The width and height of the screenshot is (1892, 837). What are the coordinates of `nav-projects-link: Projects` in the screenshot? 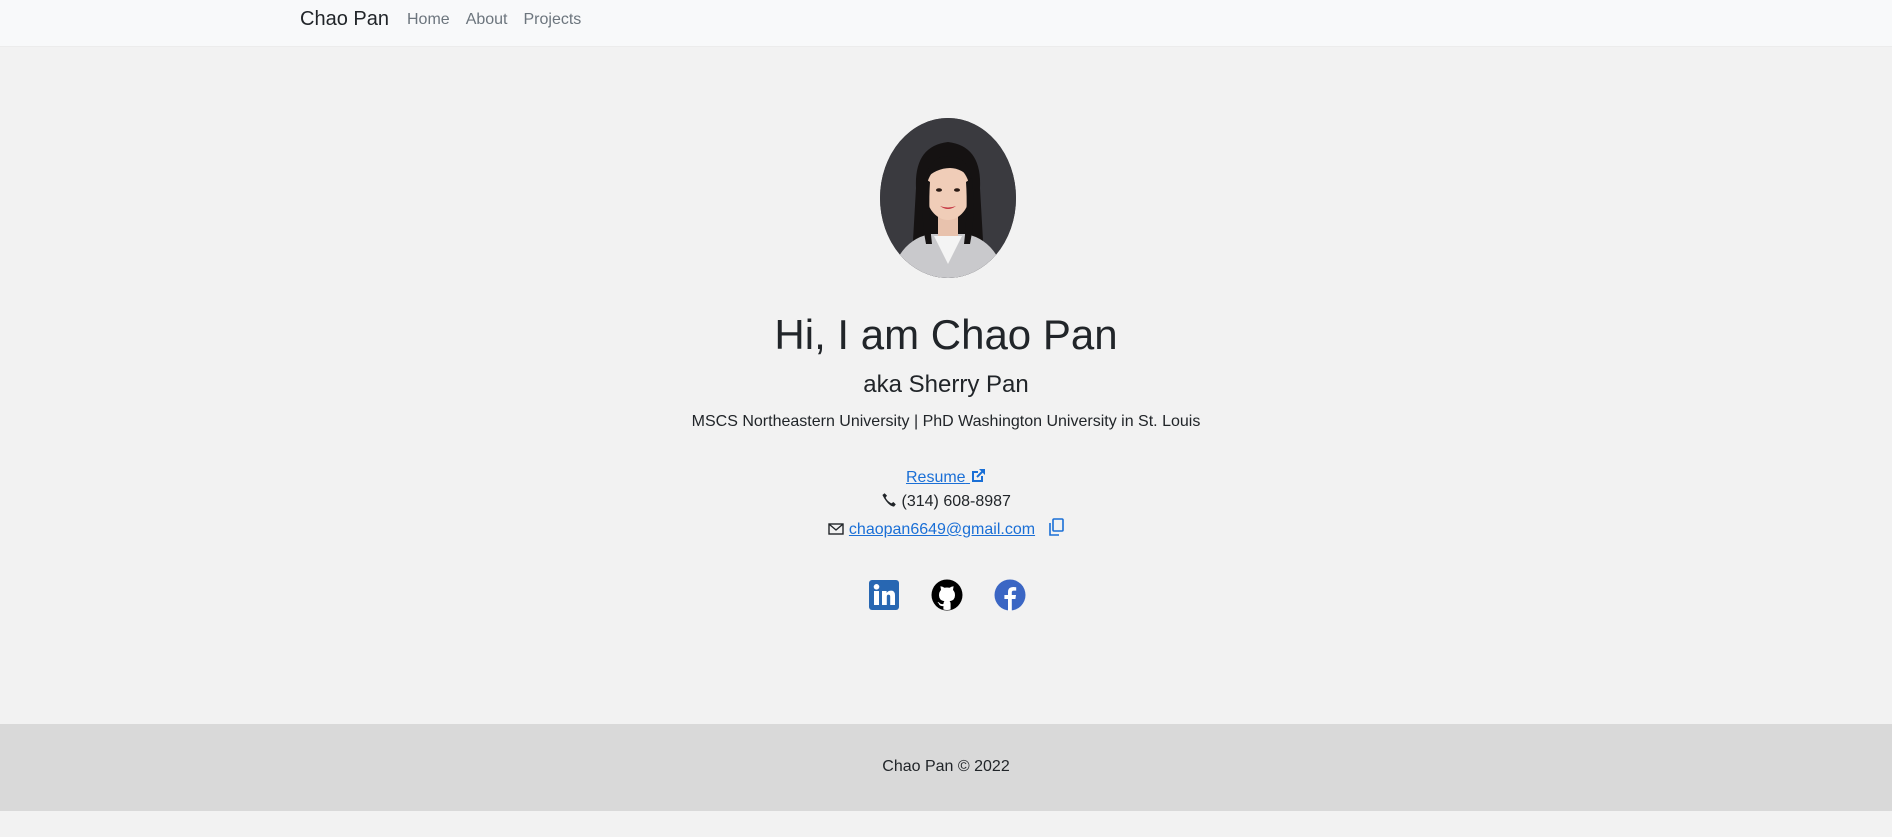 It's located at (553, 20).